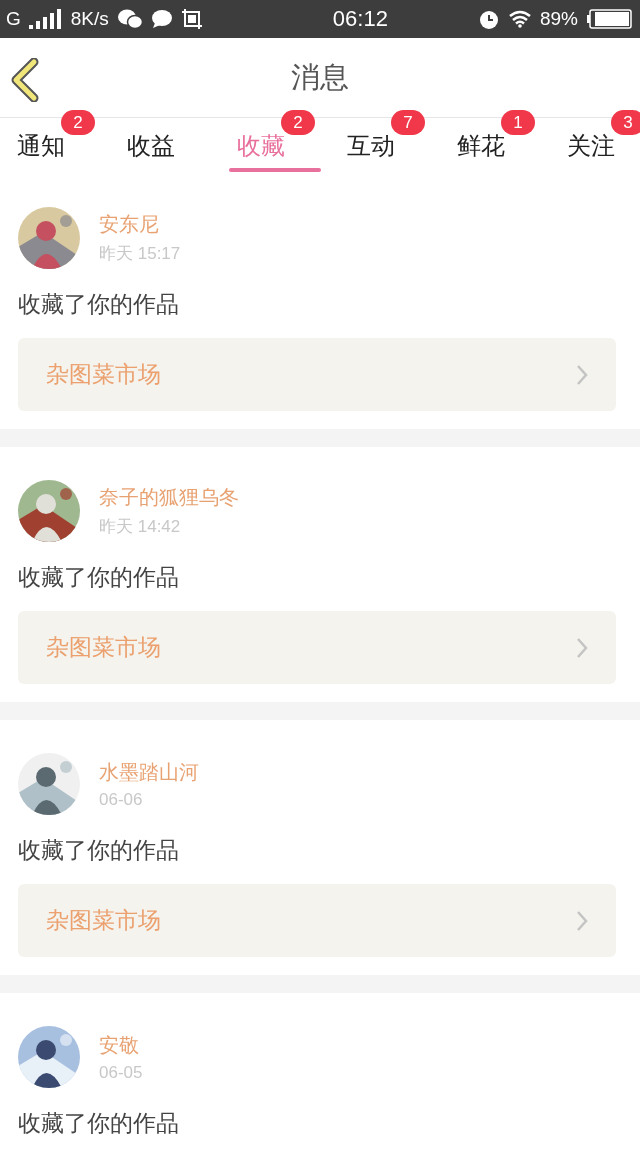  I want to click on screenshot-icon, so click(191, 19).